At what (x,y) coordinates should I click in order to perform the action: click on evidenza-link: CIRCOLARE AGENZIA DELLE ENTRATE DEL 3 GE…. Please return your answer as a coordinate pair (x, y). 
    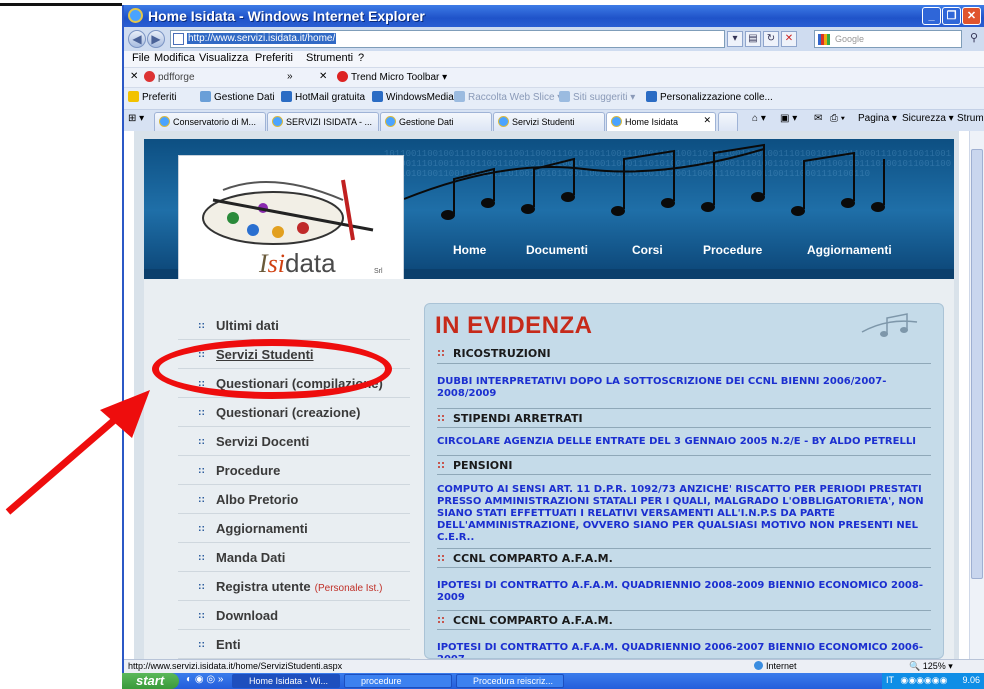
    Looking at the image, I should click on (687, 442).